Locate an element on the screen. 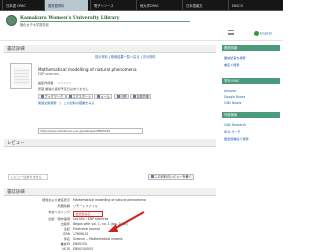 Image resolution: width=320 pixels, height=252 pixels. bookmark-button: ブックマーク is located at coordinates (52, 96).